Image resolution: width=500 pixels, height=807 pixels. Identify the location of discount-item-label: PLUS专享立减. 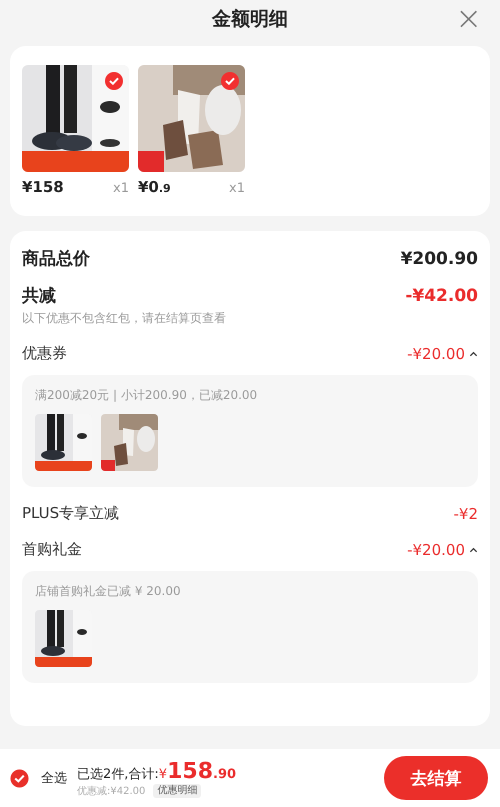
(71, 513).